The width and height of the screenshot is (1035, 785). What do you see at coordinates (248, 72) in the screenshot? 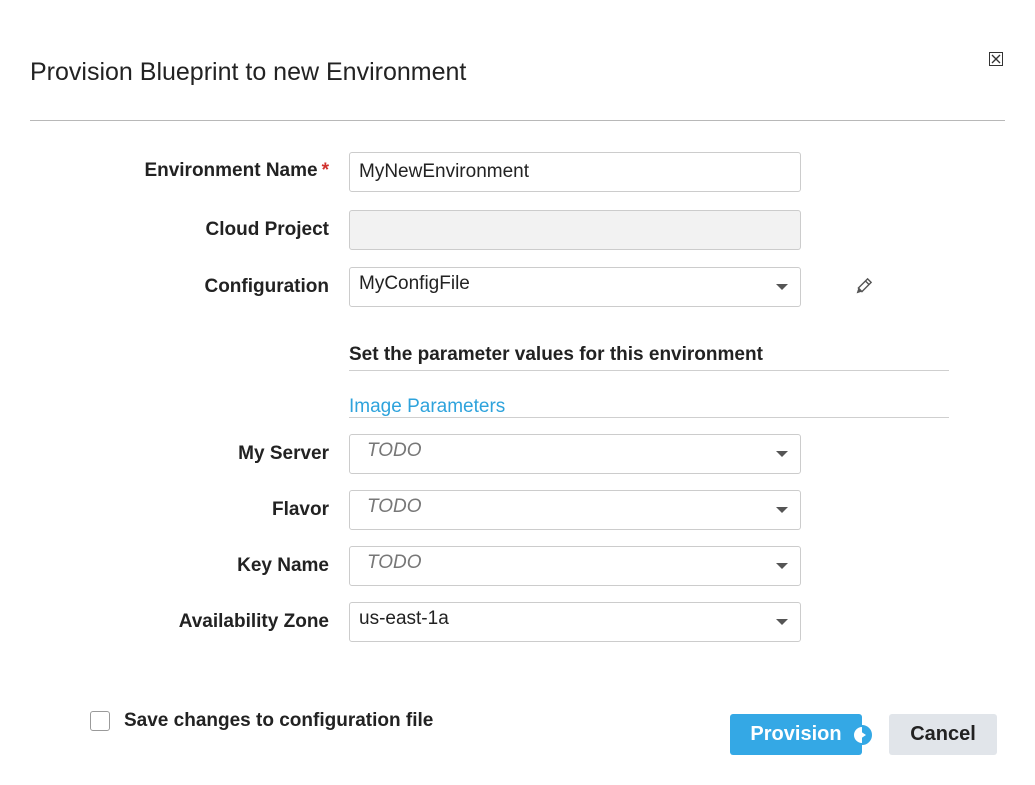
I see `dialog-title: Provision Blueprint to new Environment` at bounding box center [248, 72].